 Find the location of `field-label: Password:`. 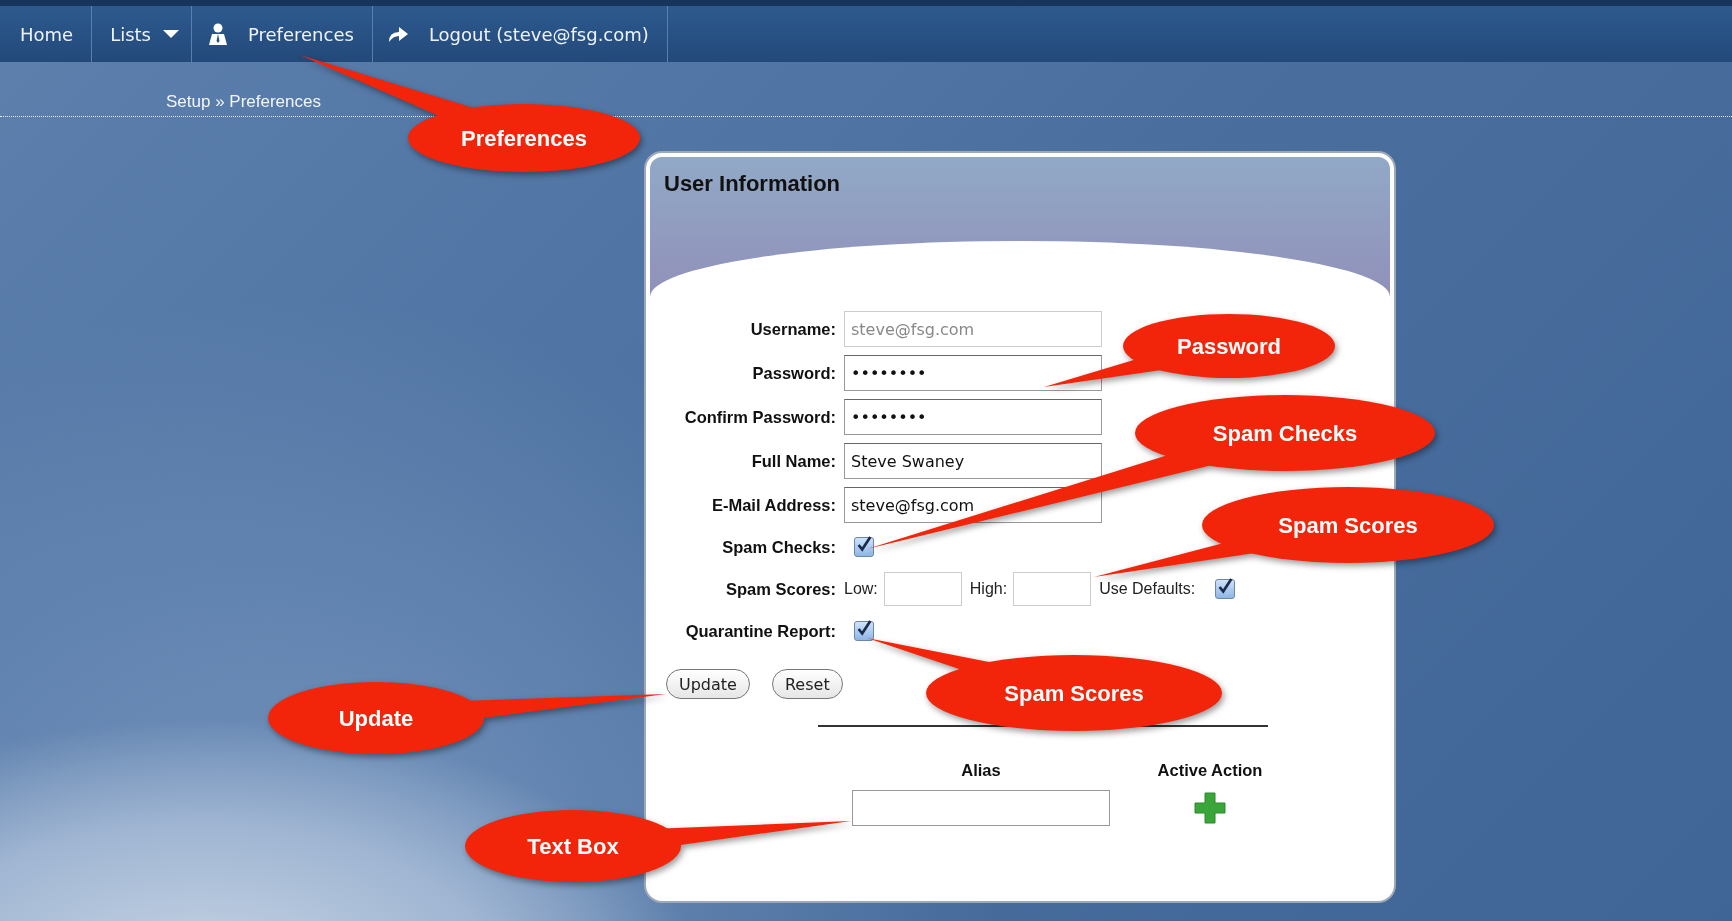

field-label: Password: is located at coordinates (793, 373).